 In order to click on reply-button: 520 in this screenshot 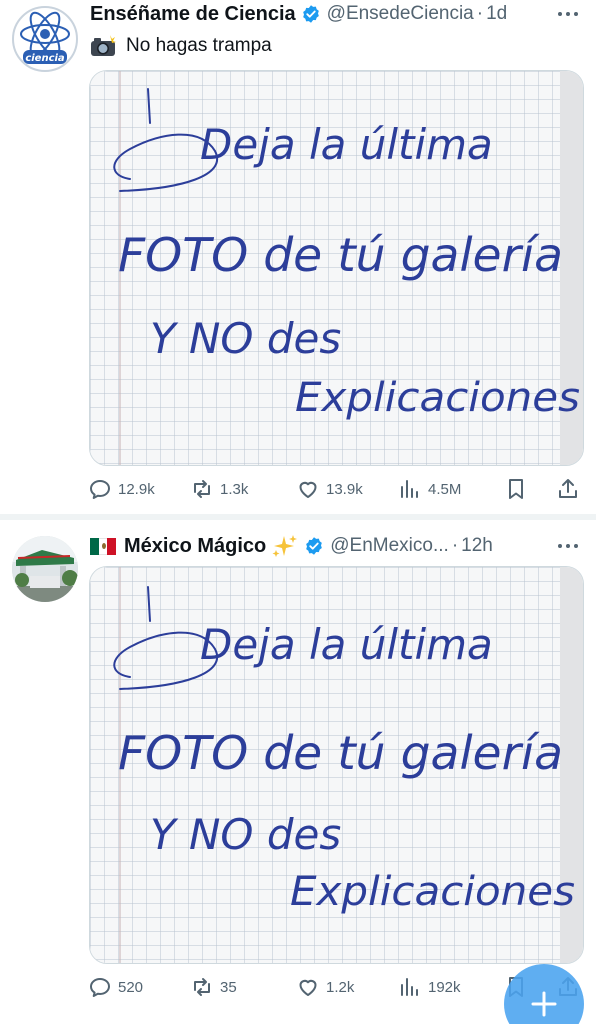, I will do `click(115, 987)`.